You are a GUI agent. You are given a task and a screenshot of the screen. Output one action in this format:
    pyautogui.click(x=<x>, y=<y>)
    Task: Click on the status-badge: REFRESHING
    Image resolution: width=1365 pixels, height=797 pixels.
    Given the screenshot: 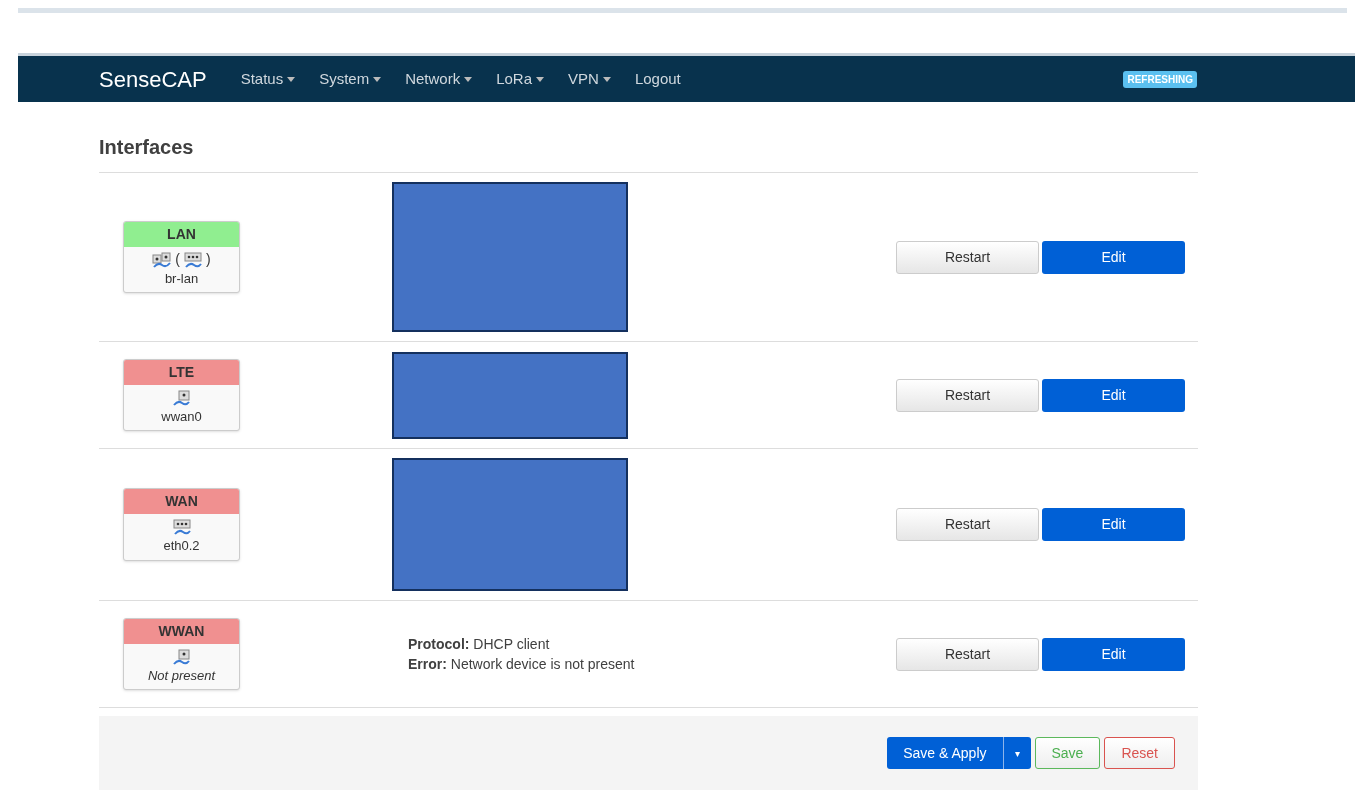 What is the action you would take?
    pyautogui.click(x=1160, y=79)
    